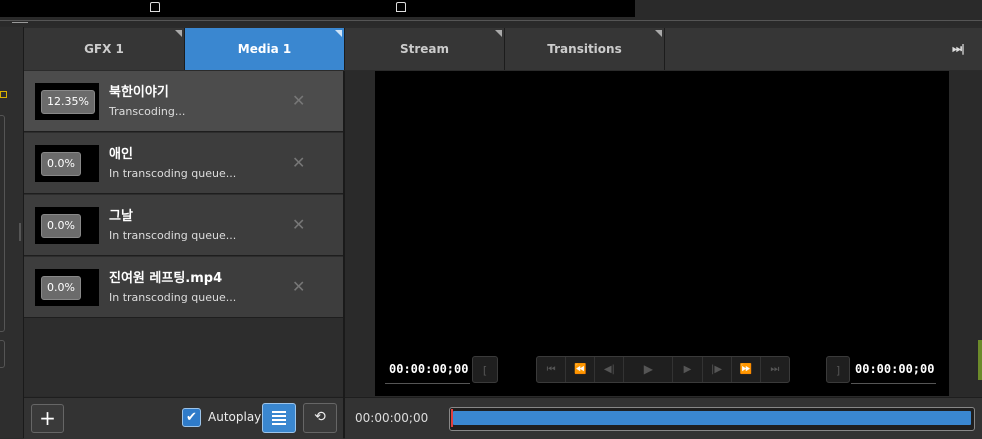 Image resolution: width=982 pixels, height=439 pixels. What do you see at coordinates (958, 49) in the screenshot?
I see `collapse-panel-icon: ⏭|` at bounding box center [958, 49].